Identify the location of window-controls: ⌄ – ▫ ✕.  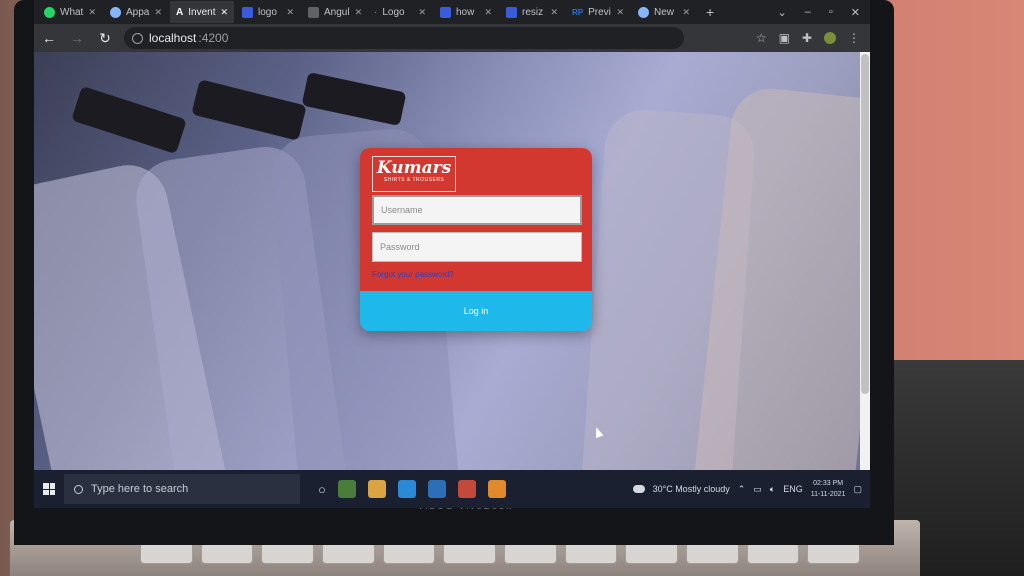
(824, 12).